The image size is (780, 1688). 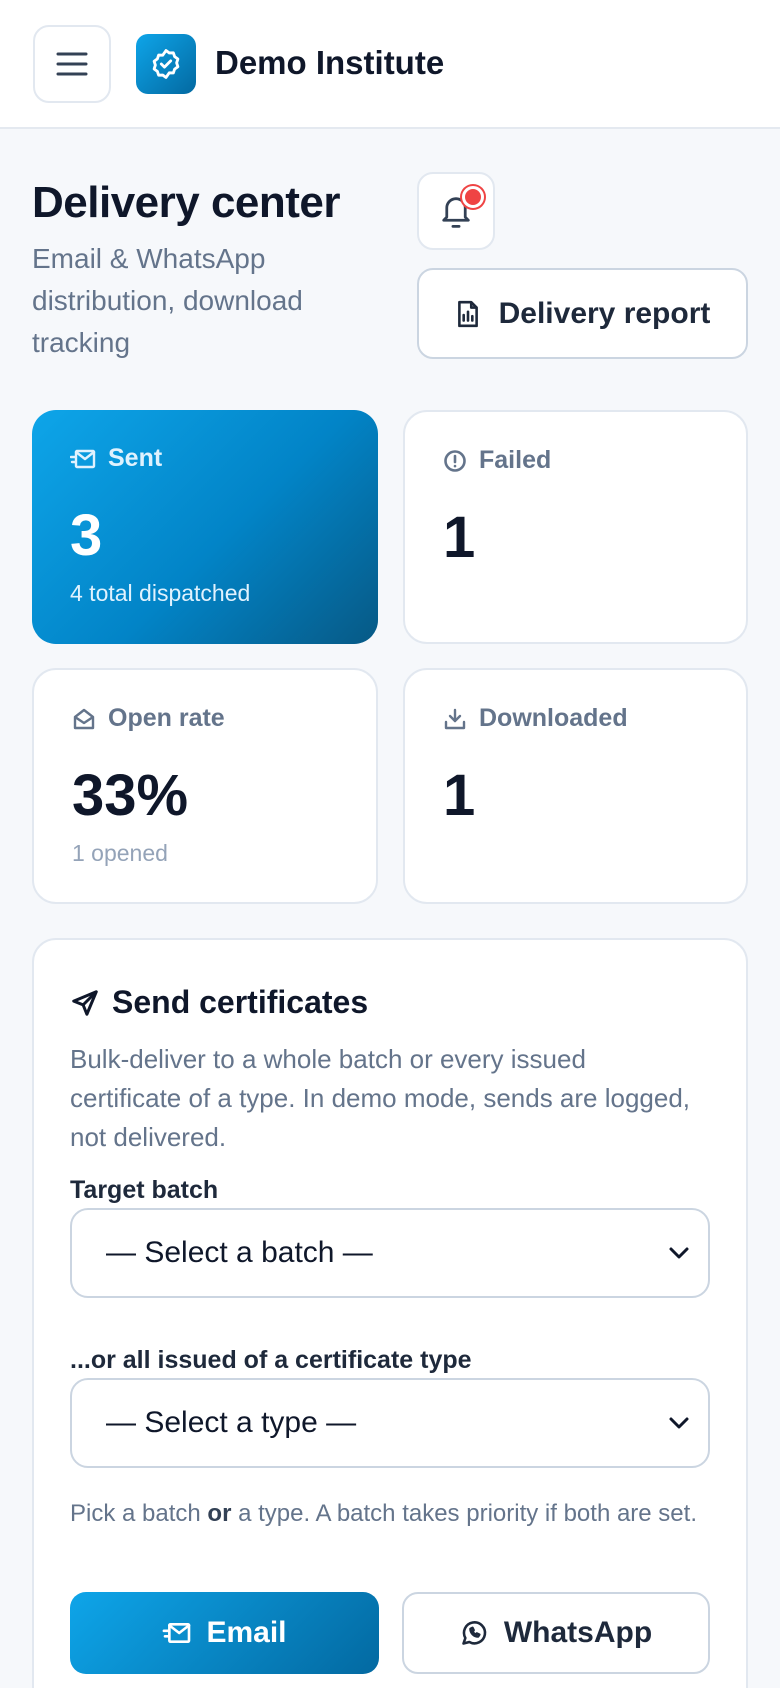 What do you see at coordinates (205, 527) in the screenshot?
I see `stat-card-sent: Sent 3 4 total dispatched` at bounding box center [205, 527].